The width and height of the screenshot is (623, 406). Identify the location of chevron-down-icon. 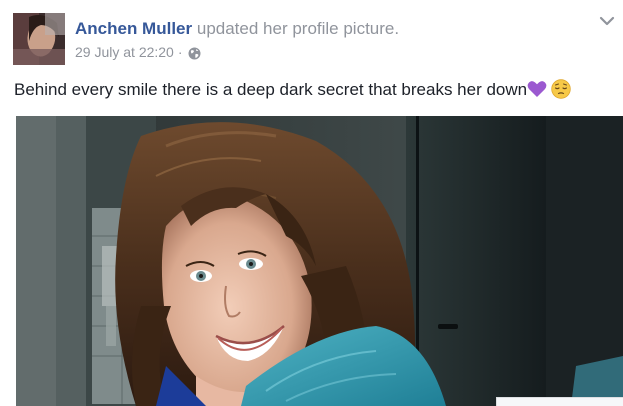
(607, 20).